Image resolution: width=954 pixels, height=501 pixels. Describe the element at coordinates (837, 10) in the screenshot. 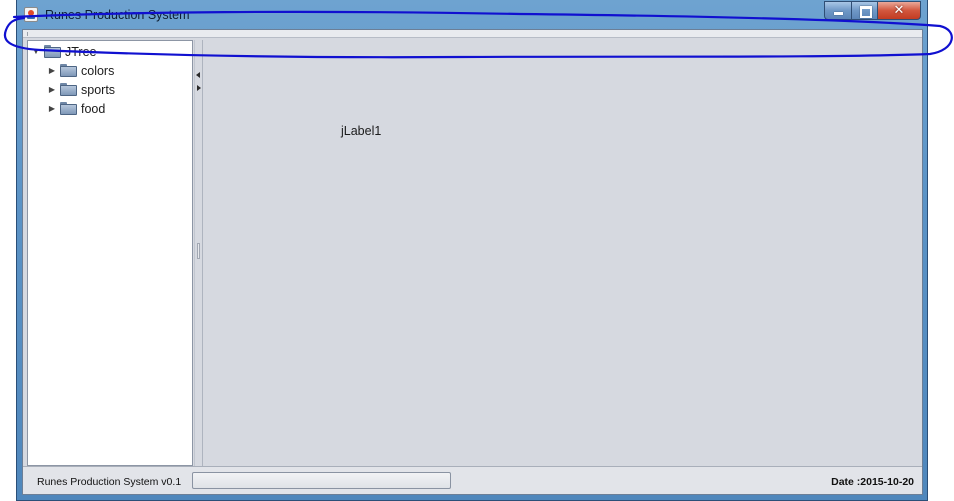

I see `minimize-button` at that location.